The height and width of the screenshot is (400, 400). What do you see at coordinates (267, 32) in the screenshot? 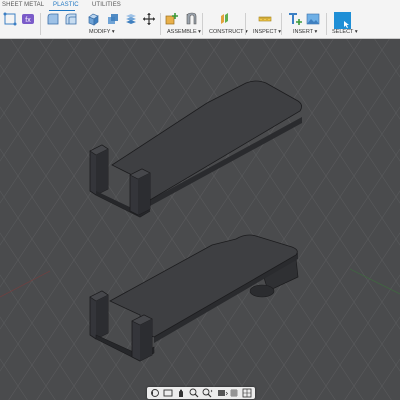
I see `inspect-group-label: INSPECT ▾` at bounding box center [267, 32].